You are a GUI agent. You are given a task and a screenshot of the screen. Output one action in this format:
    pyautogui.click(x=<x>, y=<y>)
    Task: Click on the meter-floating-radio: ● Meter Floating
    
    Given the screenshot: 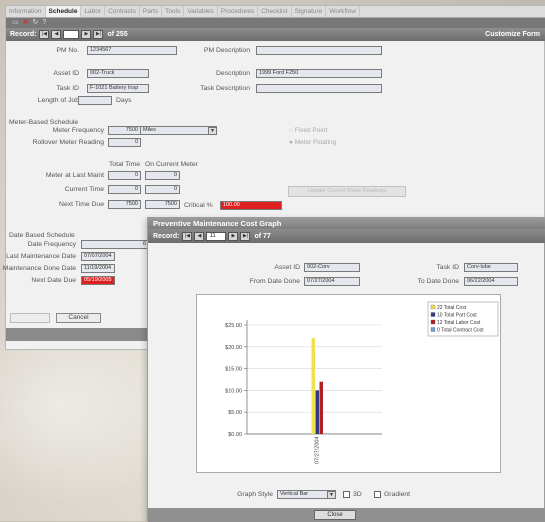 What is the action you would take?
    pyautogui.click(x=312, y=142)
    